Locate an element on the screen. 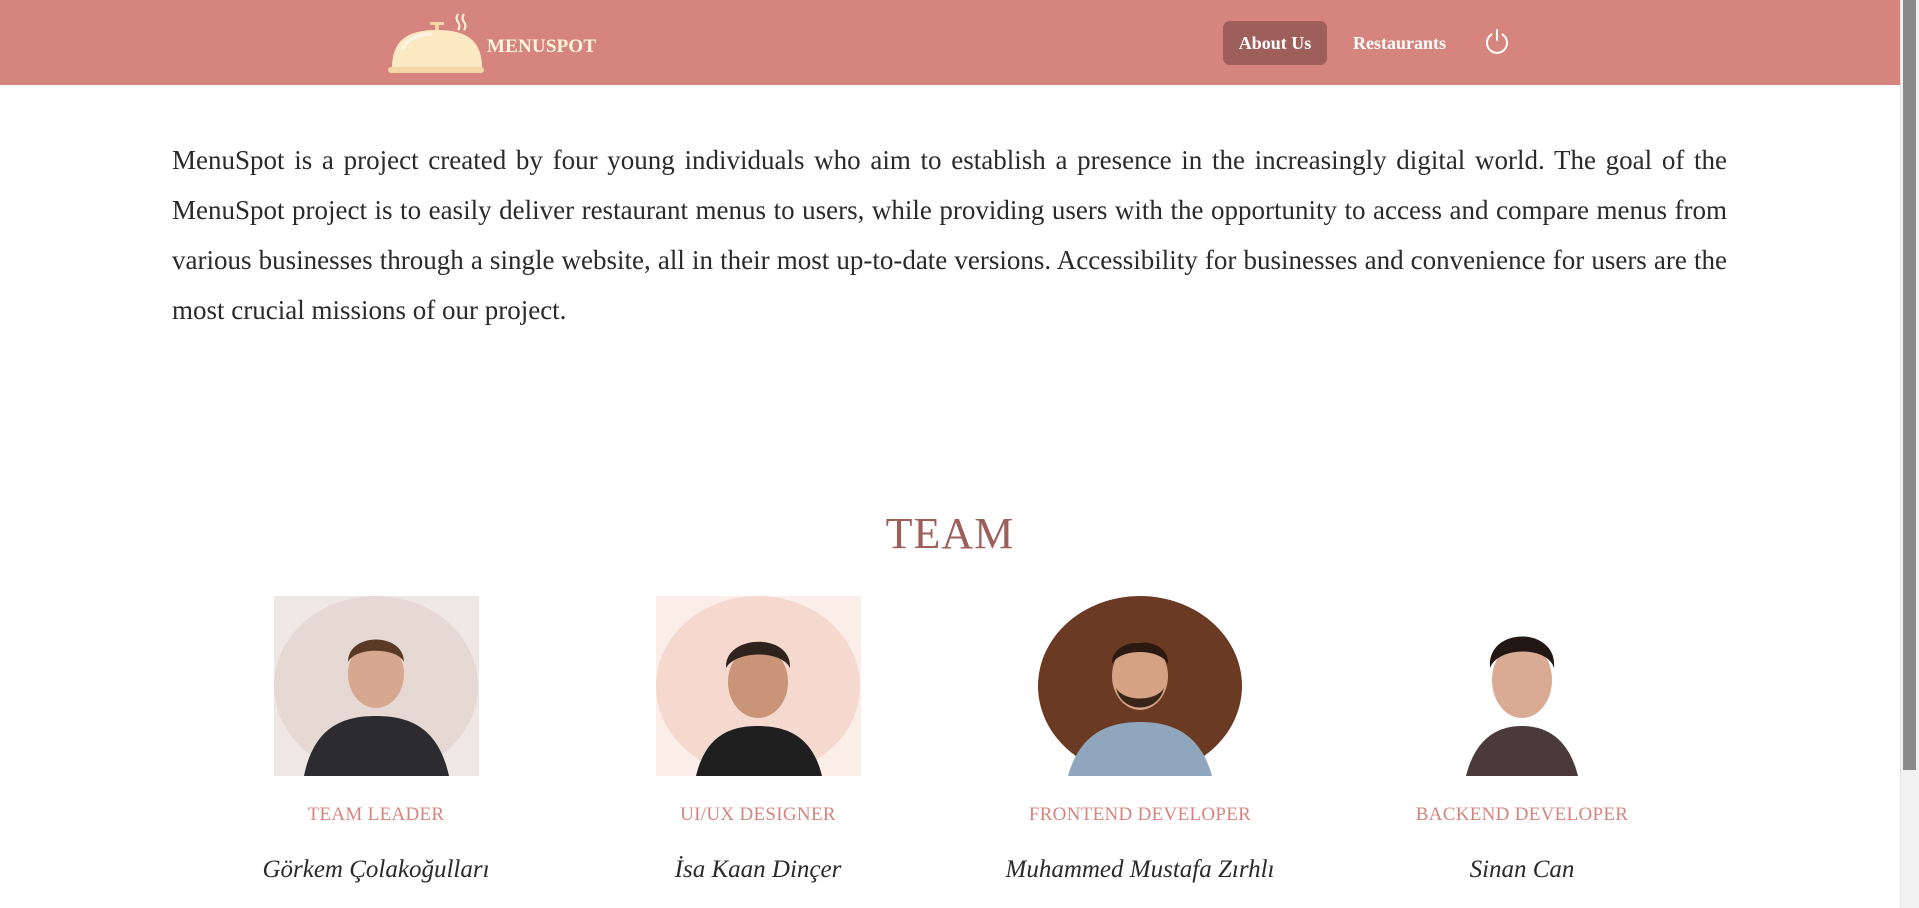  nav-about-us: About Us is located at coordinates (1275, 43).